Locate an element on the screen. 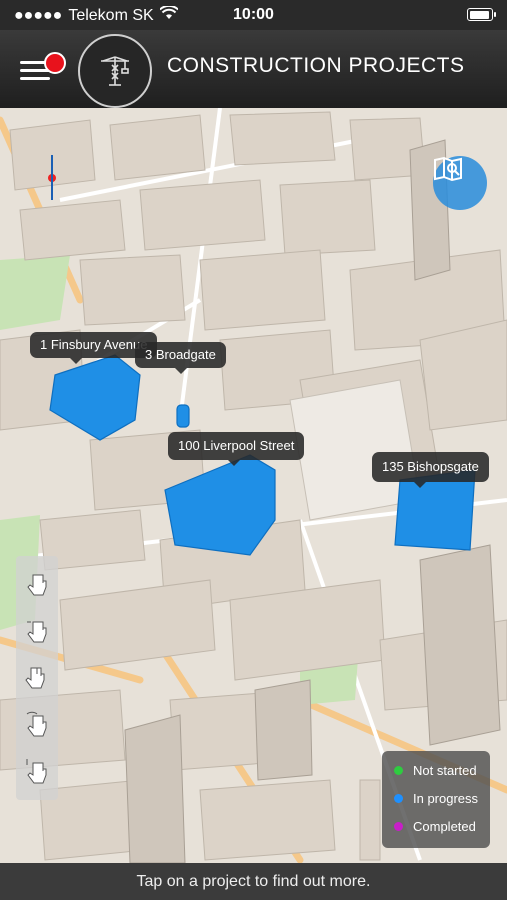  status-legend: Not started In progress Completed is located at coordinates (436, 799).